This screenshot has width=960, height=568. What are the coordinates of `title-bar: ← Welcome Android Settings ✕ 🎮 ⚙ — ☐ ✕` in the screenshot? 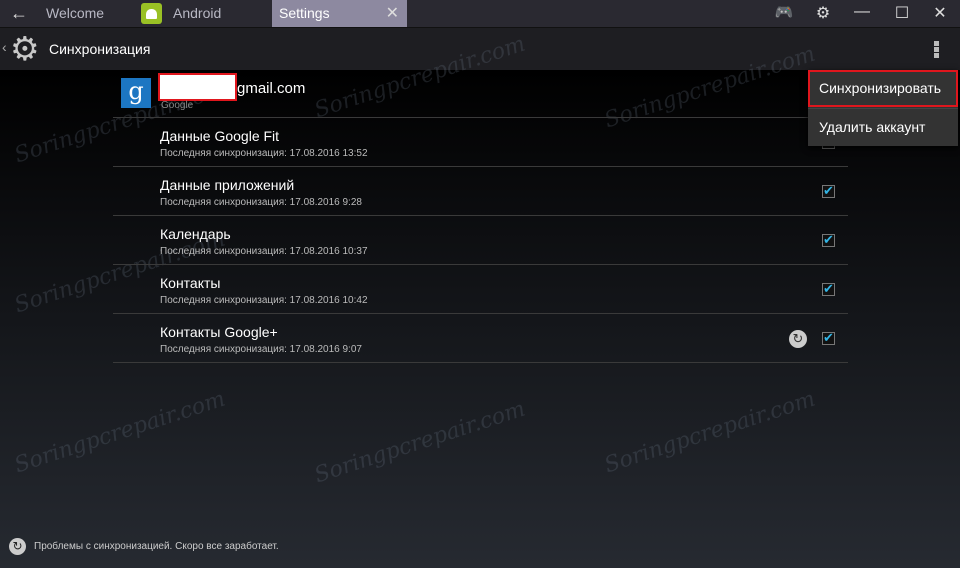 It's located at (480, 14).